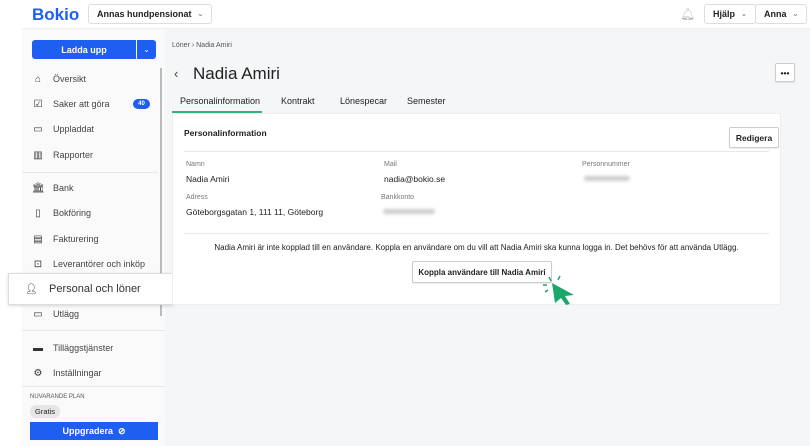 Image resolution: width=810 pixels, height=446 pixels. I want to click on bank-account-value-blurred, so click(409, 211).